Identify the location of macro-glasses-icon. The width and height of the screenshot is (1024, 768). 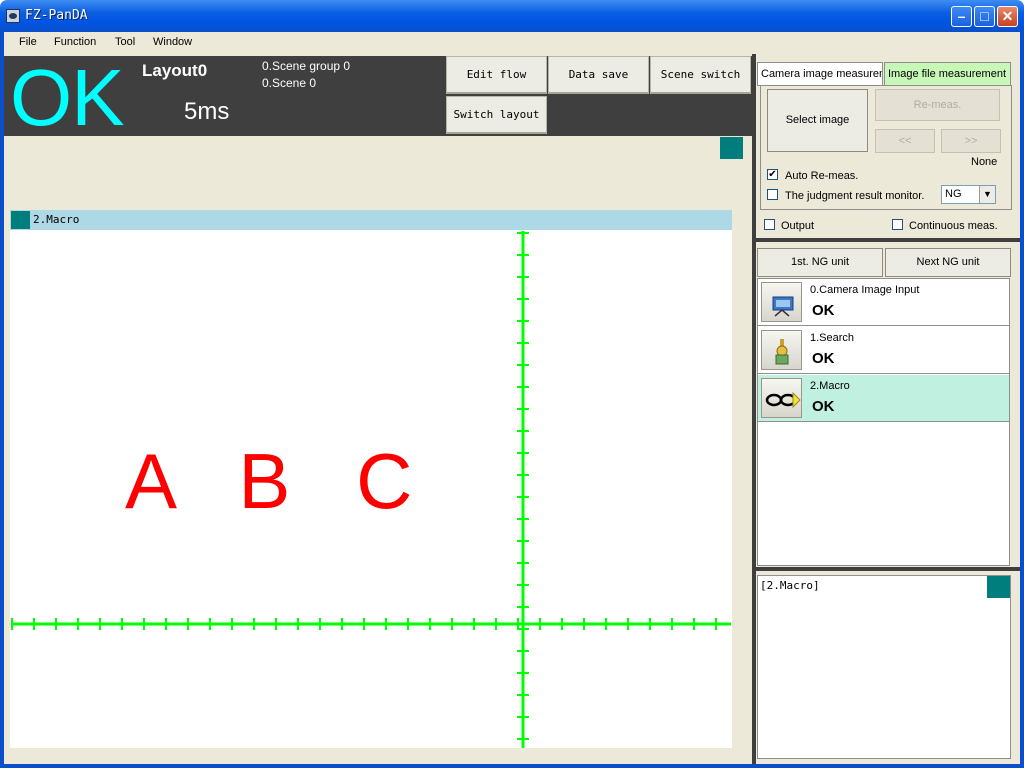
(781, 398).